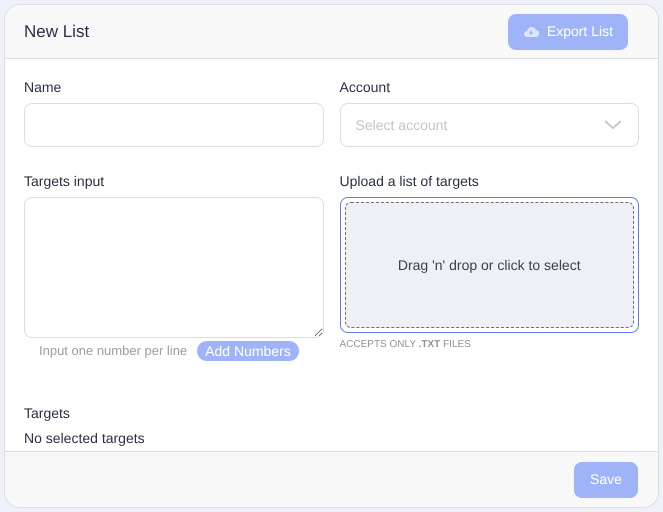 The image size is (663, 512). Describe the element at coordinates (43, 87) in the screenshot. I see `field-label: Name` at that location.